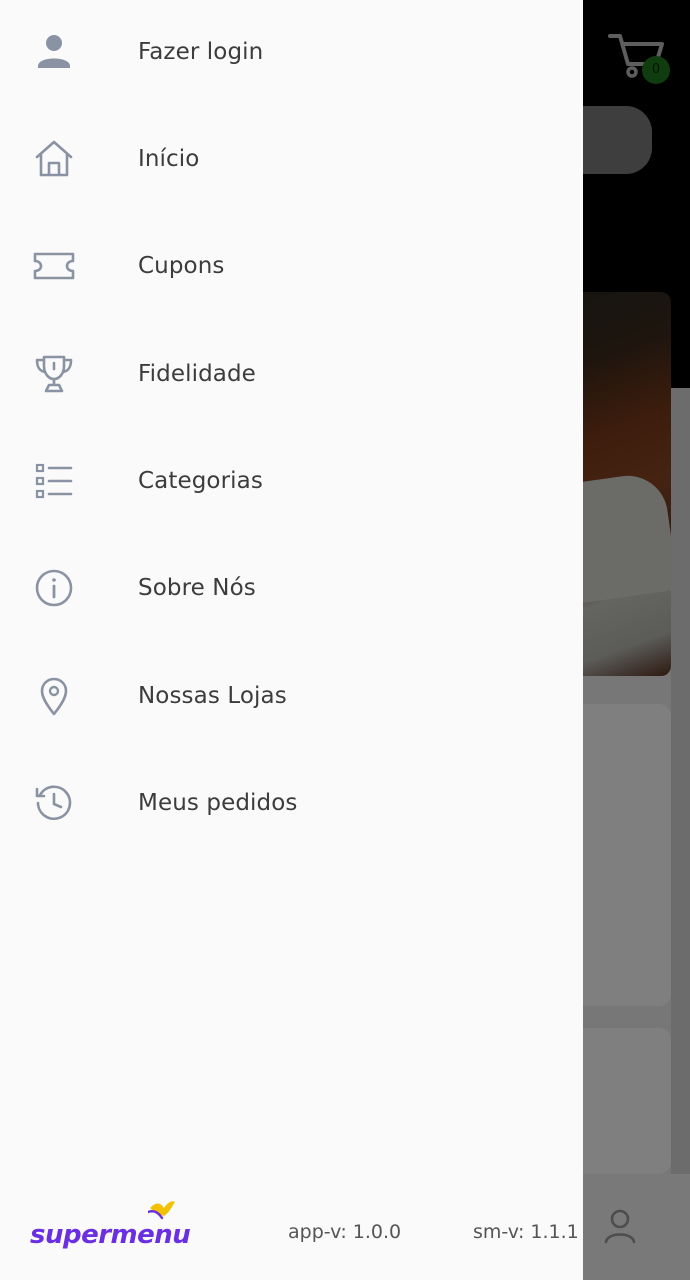  Describe the element at coordinates (54, 374) in the screenshot. I see `trophy-icon` at that location.